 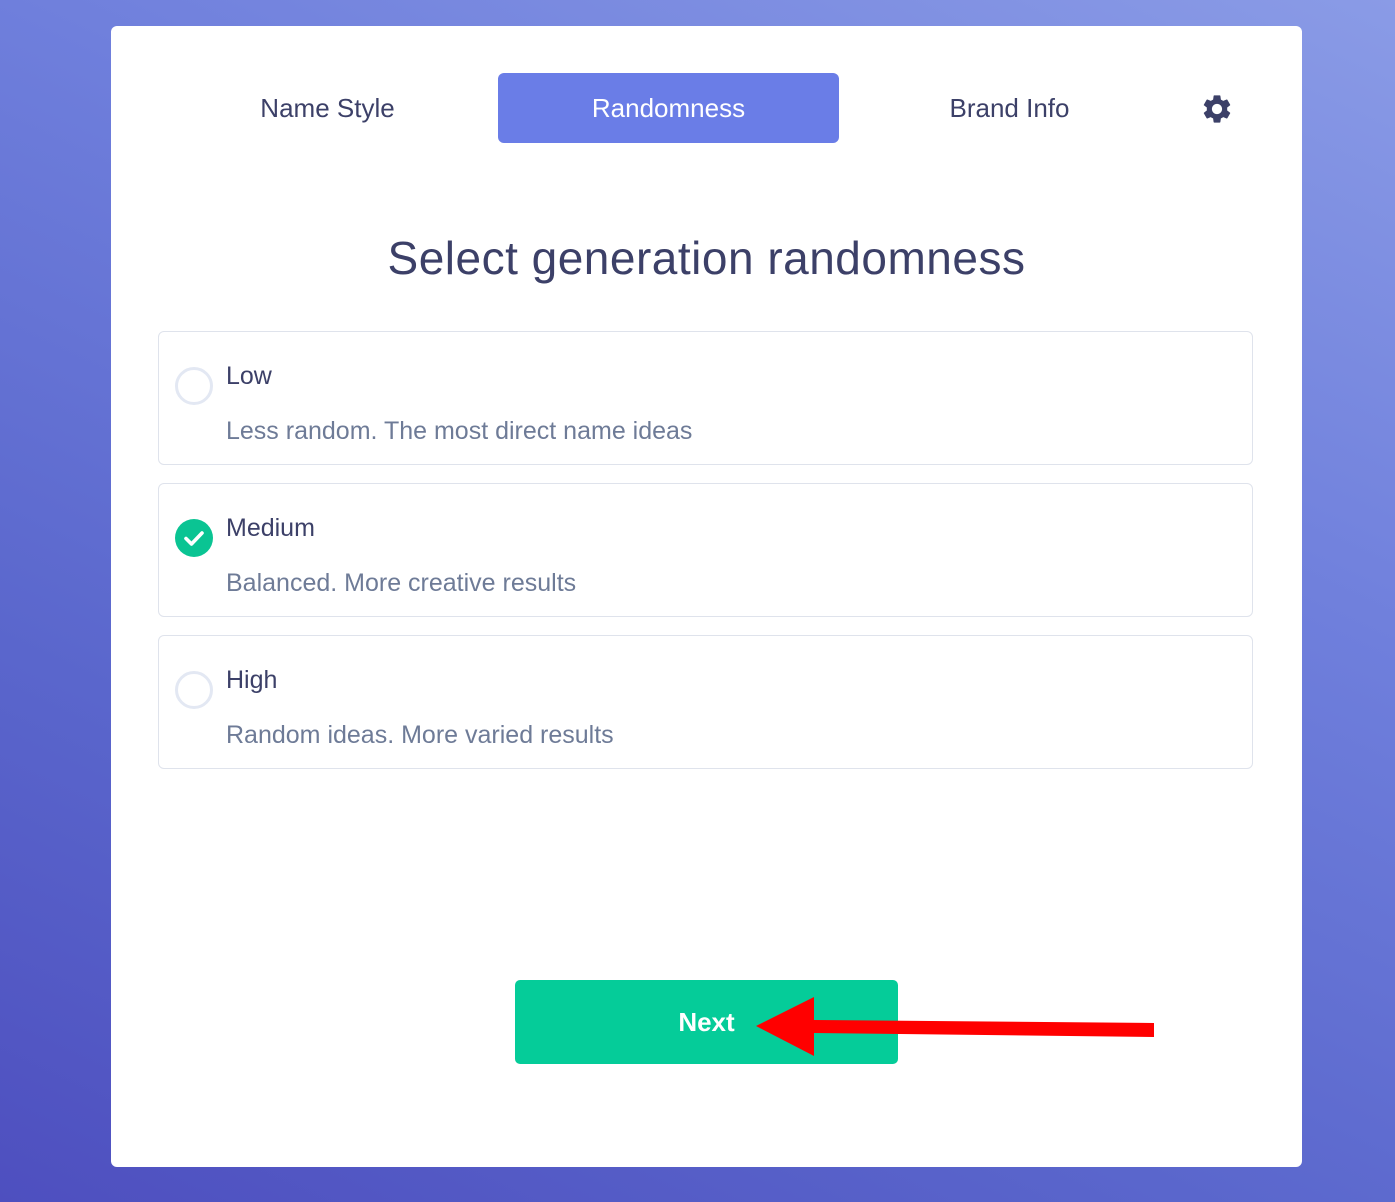 I want to click on tab-label: Randomness, so click(x=668, y=107).